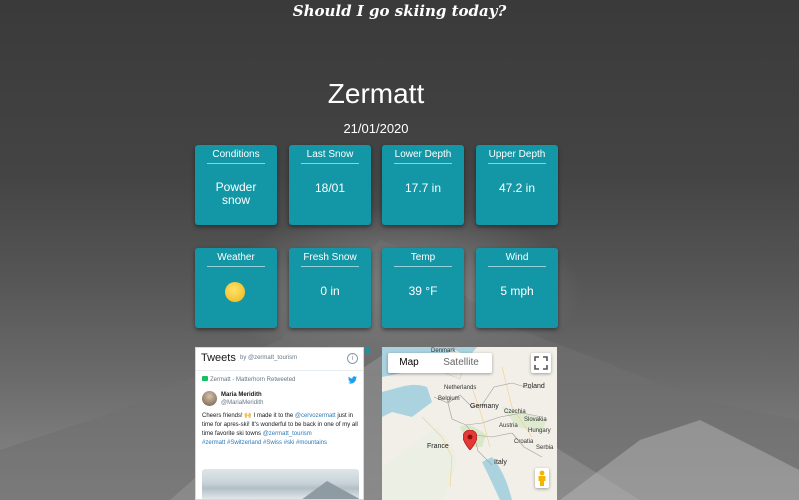  I want to click on sun-icon, so click(235, 292).